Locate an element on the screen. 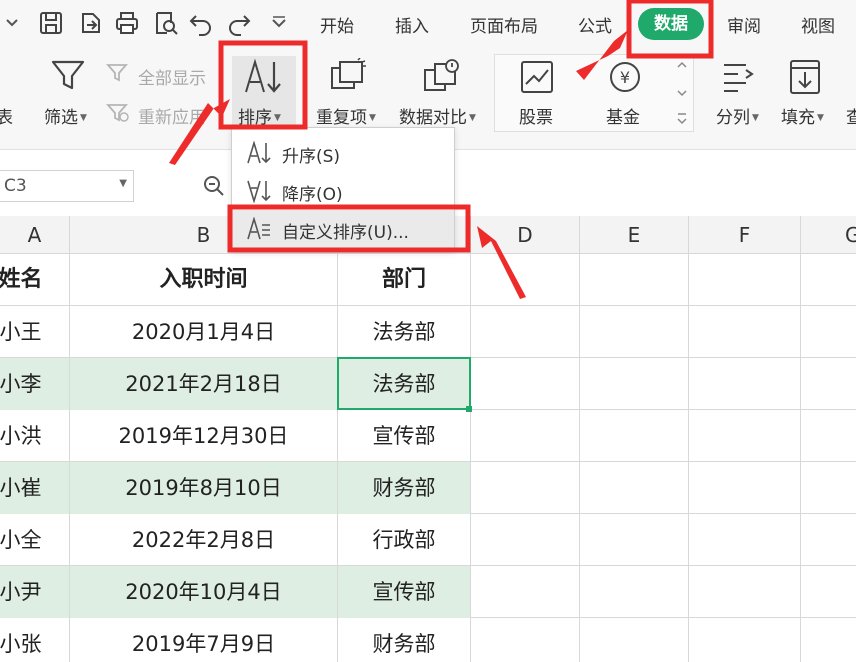 Image resolution: width=856 pixels, height=662 pixels. cell-date: 2022年2月8日 is located at coordinates (204, 540).